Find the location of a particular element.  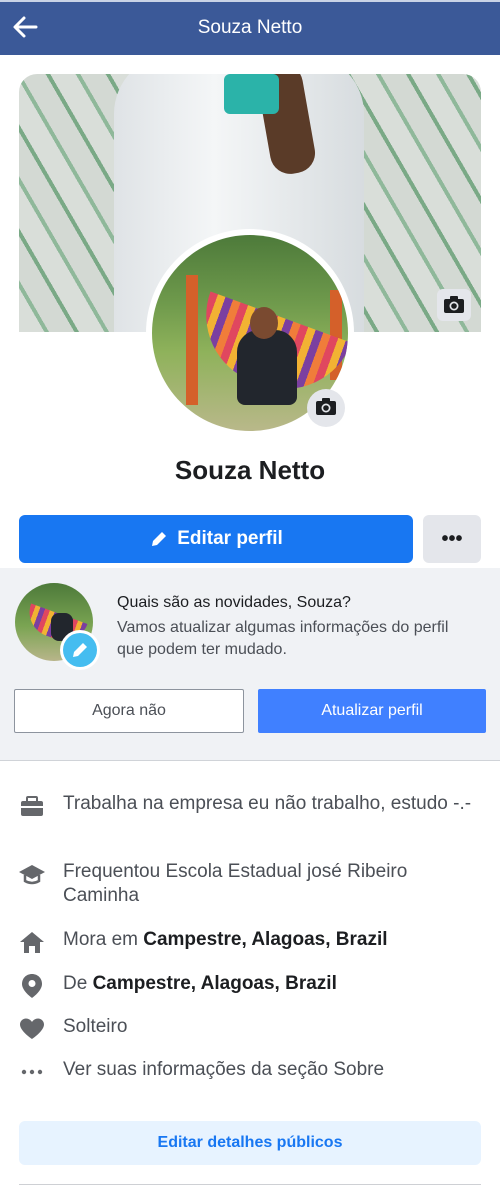

pencil-badge-inner is located at coordinates (80, 650).